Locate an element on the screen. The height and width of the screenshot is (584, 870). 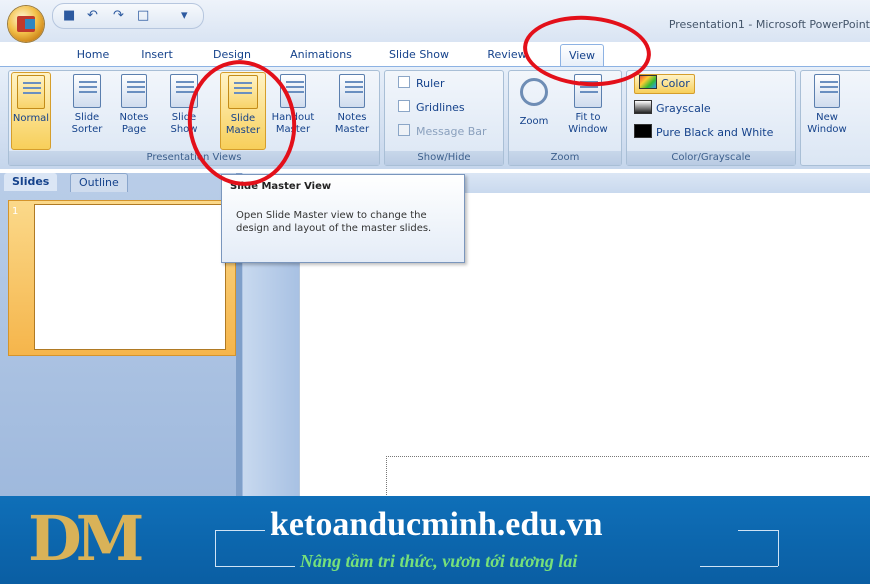
new-window-icon is located at coordinates (827, 91).